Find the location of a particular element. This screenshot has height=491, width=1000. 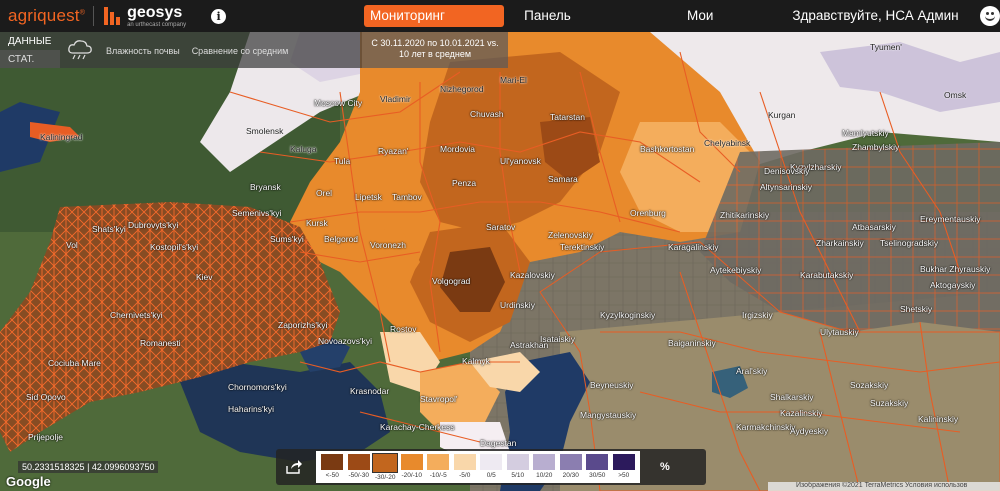

legend-label: 10/20 is located at coordinates (544, 475).